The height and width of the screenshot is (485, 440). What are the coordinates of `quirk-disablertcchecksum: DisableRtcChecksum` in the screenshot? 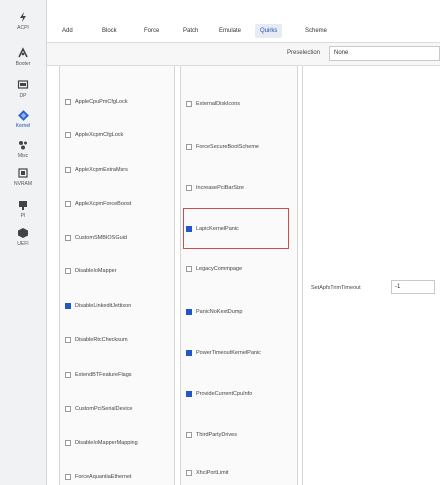 It's located at (96, 340).